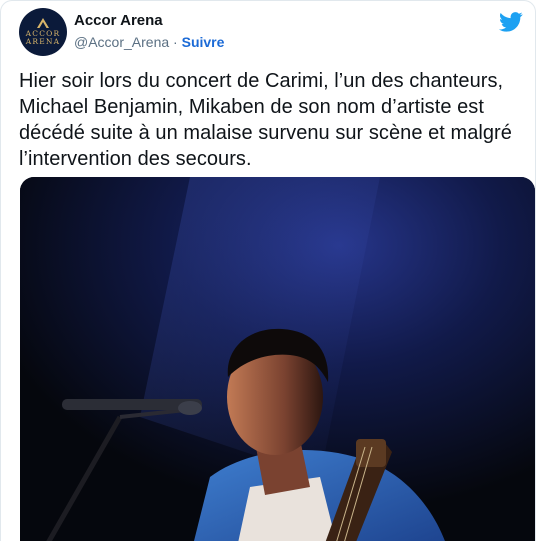 The width and height of the screenshot is (536, 541). I want to click on author-names: Accor Arena @Accor_Arena · Suivre, so click(149, 31).